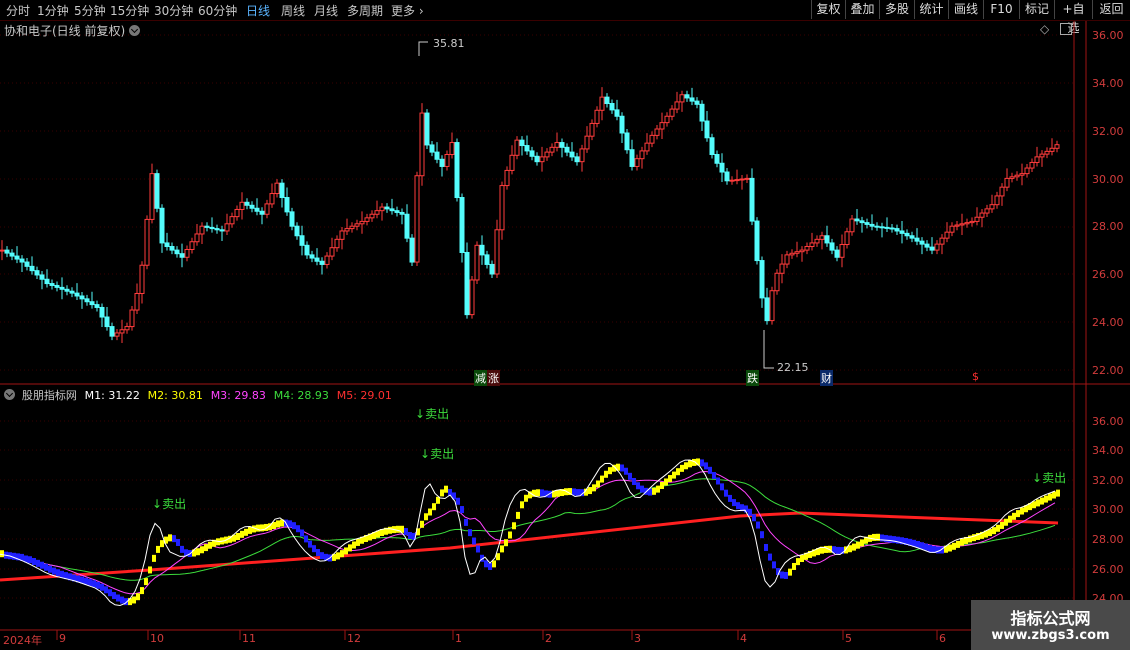  What do you see at coordinates (752, 378) in the screenshot?
I see `event-mark-fall: 跌` at bounding box center [752, 378].